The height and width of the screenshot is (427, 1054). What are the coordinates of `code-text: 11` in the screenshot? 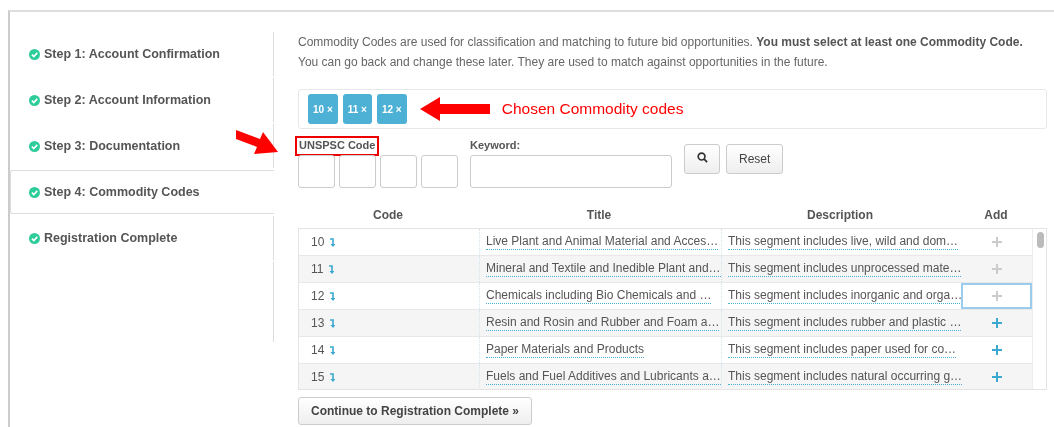 It's located at (317, 269).